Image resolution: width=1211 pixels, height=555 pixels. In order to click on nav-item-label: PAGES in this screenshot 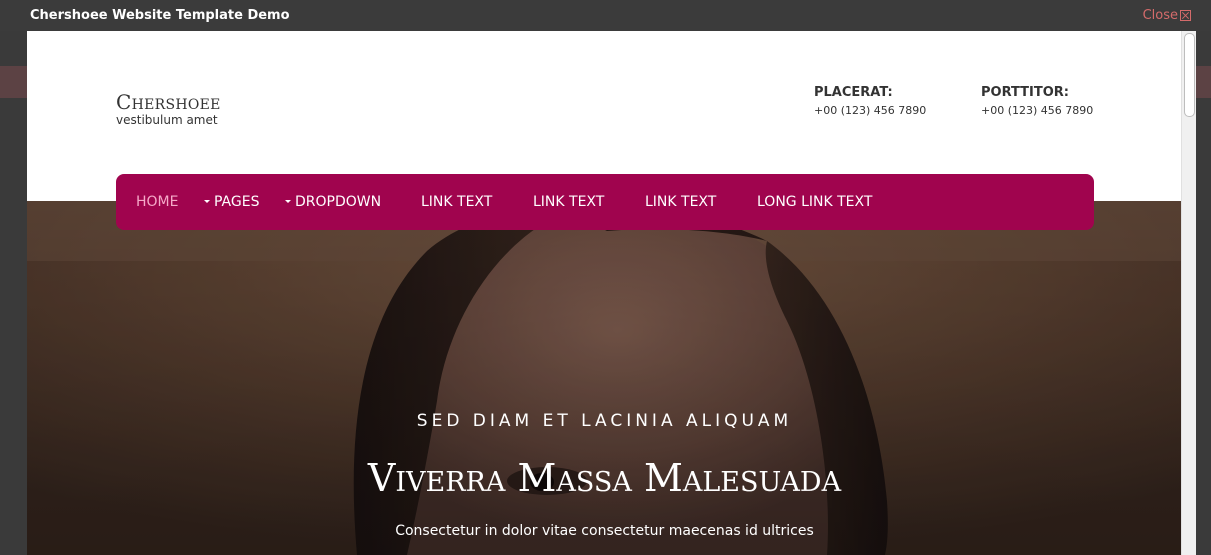, I will do `click(237, 202)`.